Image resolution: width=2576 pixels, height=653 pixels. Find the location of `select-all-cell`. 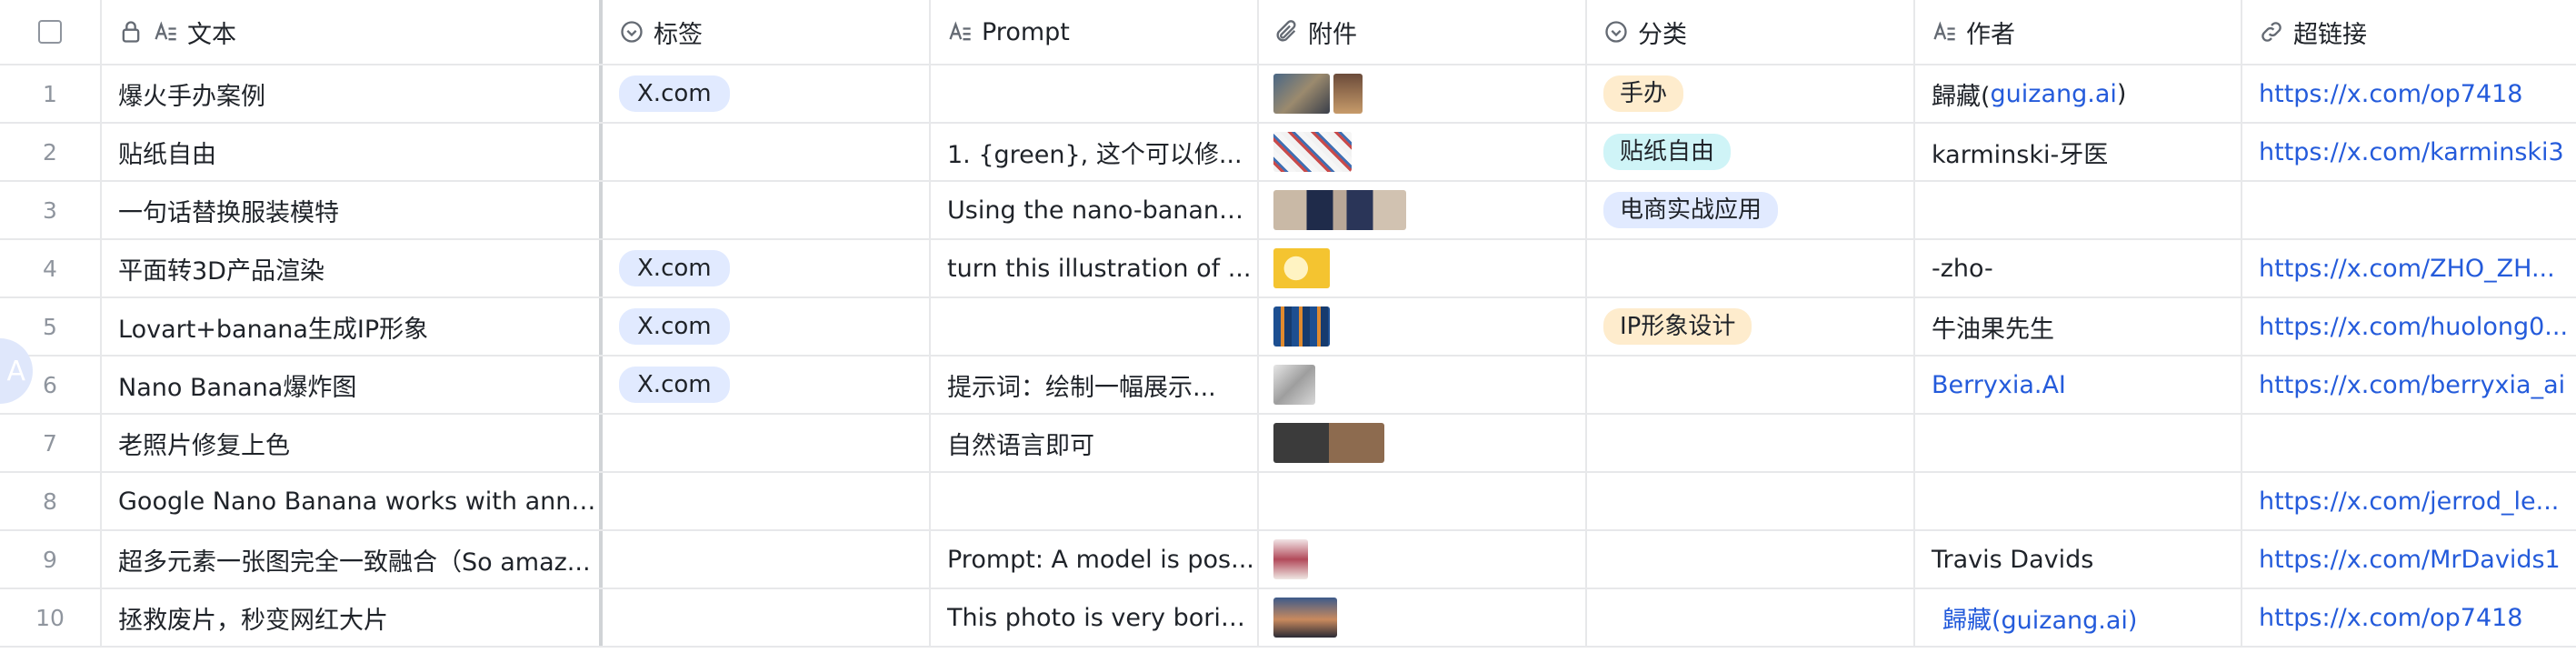

select-all-cell is located at coordinates (51, 32).